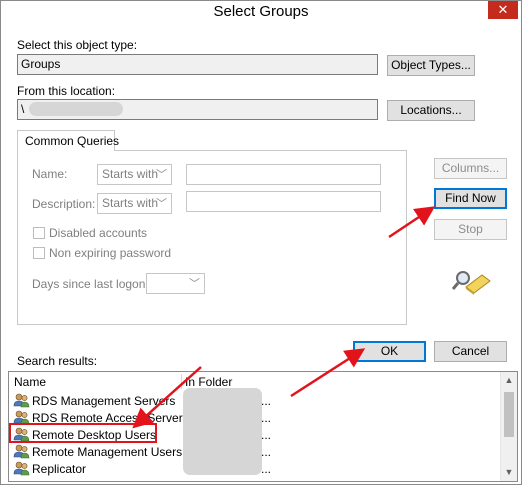  What do you see at coordinates (77, 45) in the screenshot?
I see `object-type-label: Select this object type:` at bounding box center [77, 45].